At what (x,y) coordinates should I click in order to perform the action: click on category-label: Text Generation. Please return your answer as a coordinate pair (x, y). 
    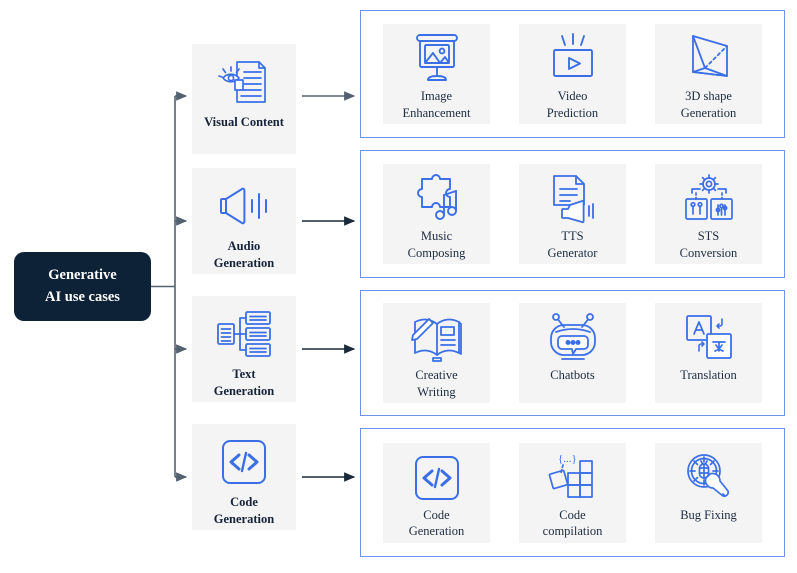
    Looking at the image, I should click on (244, 383).